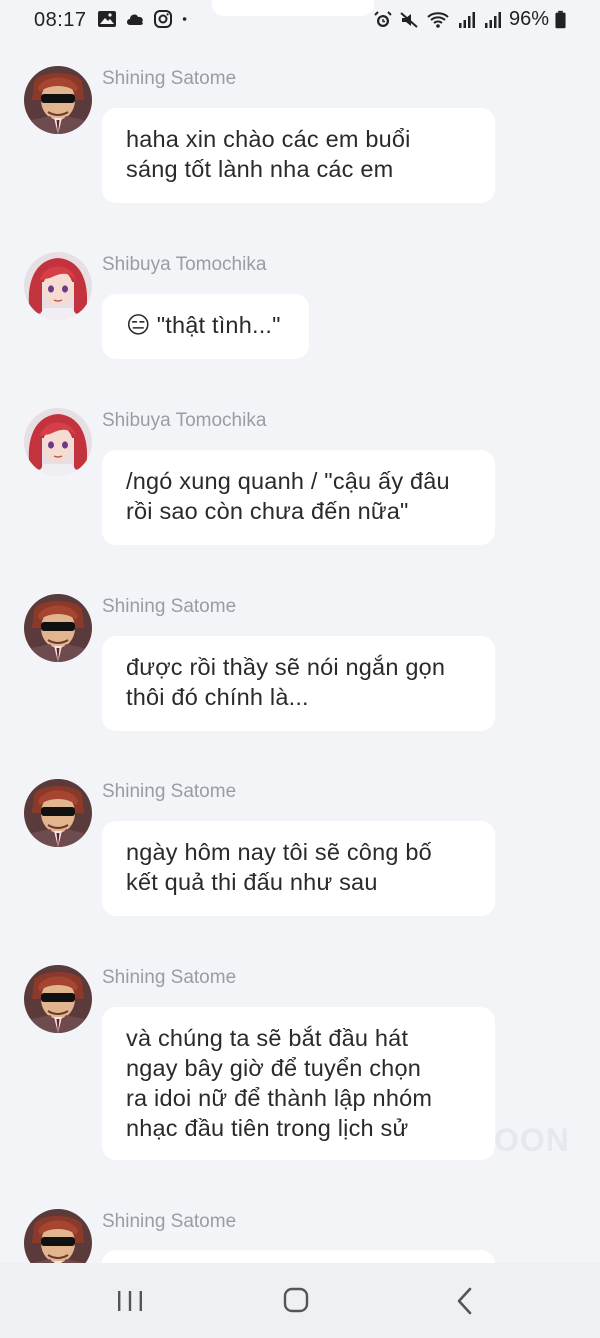  I want to click on message-text-line: rồi sao còn chưa đến nữa", so click(298, 511).